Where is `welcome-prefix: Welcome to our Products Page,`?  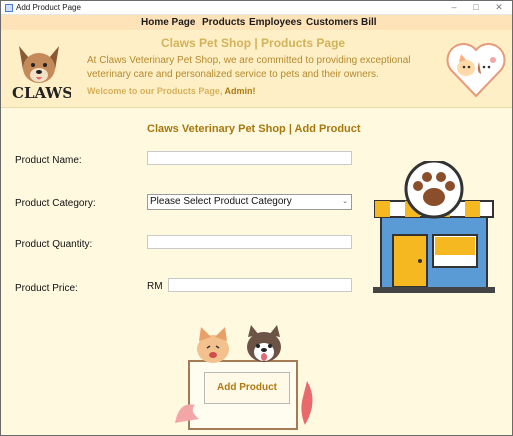
welcome-prefix: Welcome to our Products Page, is located at coordinates (155, 91).